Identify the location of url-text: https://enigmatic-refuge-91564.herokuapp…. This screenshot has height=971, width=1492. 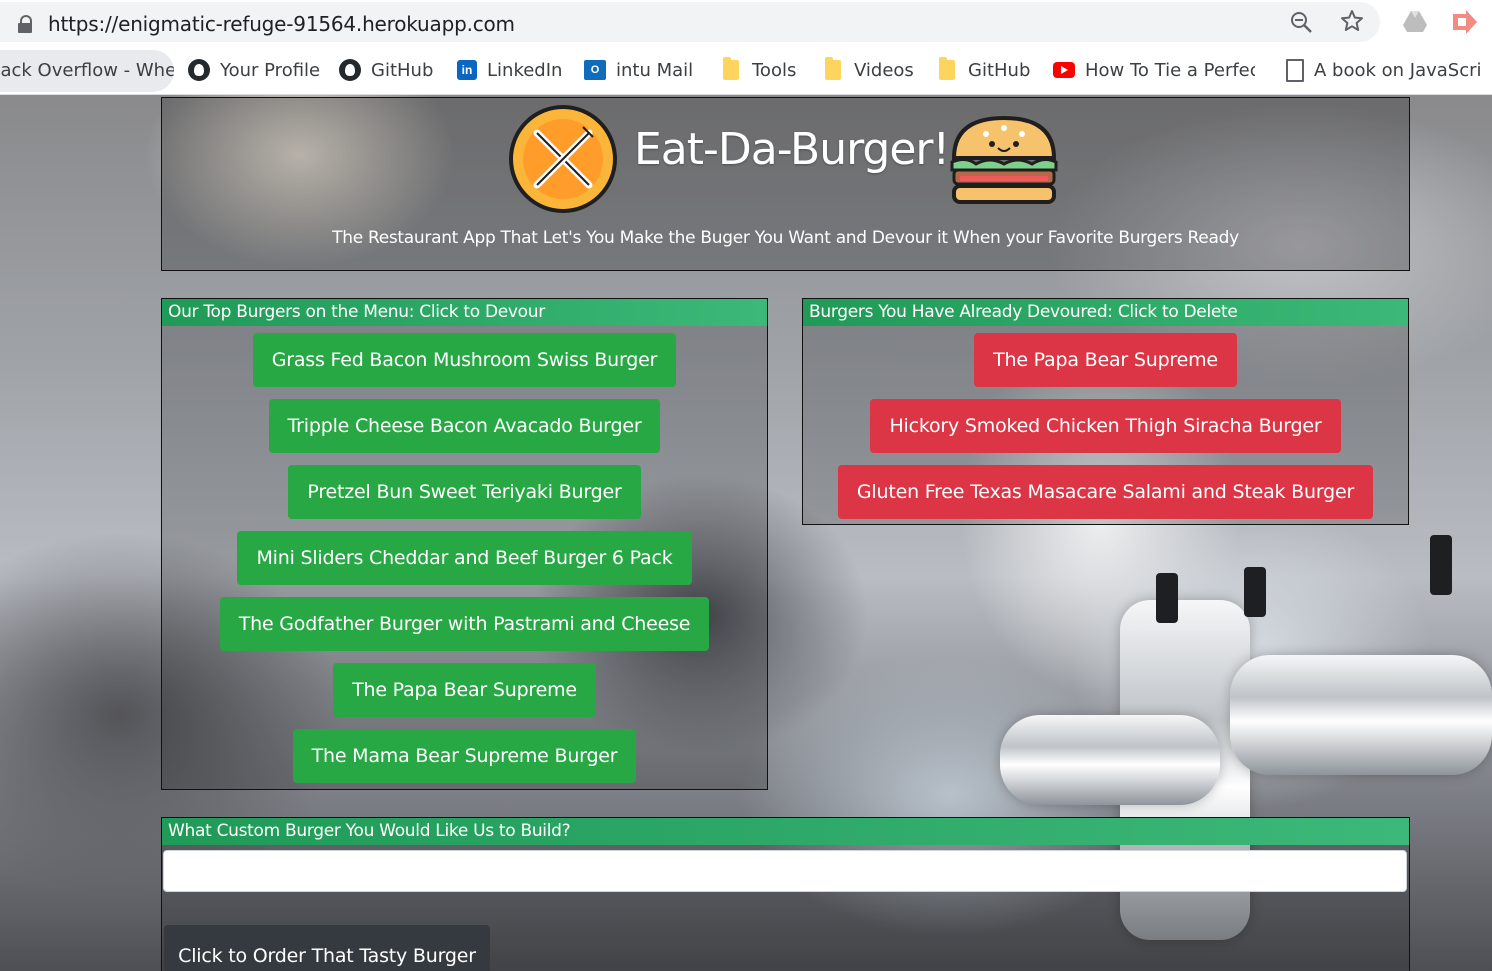
(281, 24).